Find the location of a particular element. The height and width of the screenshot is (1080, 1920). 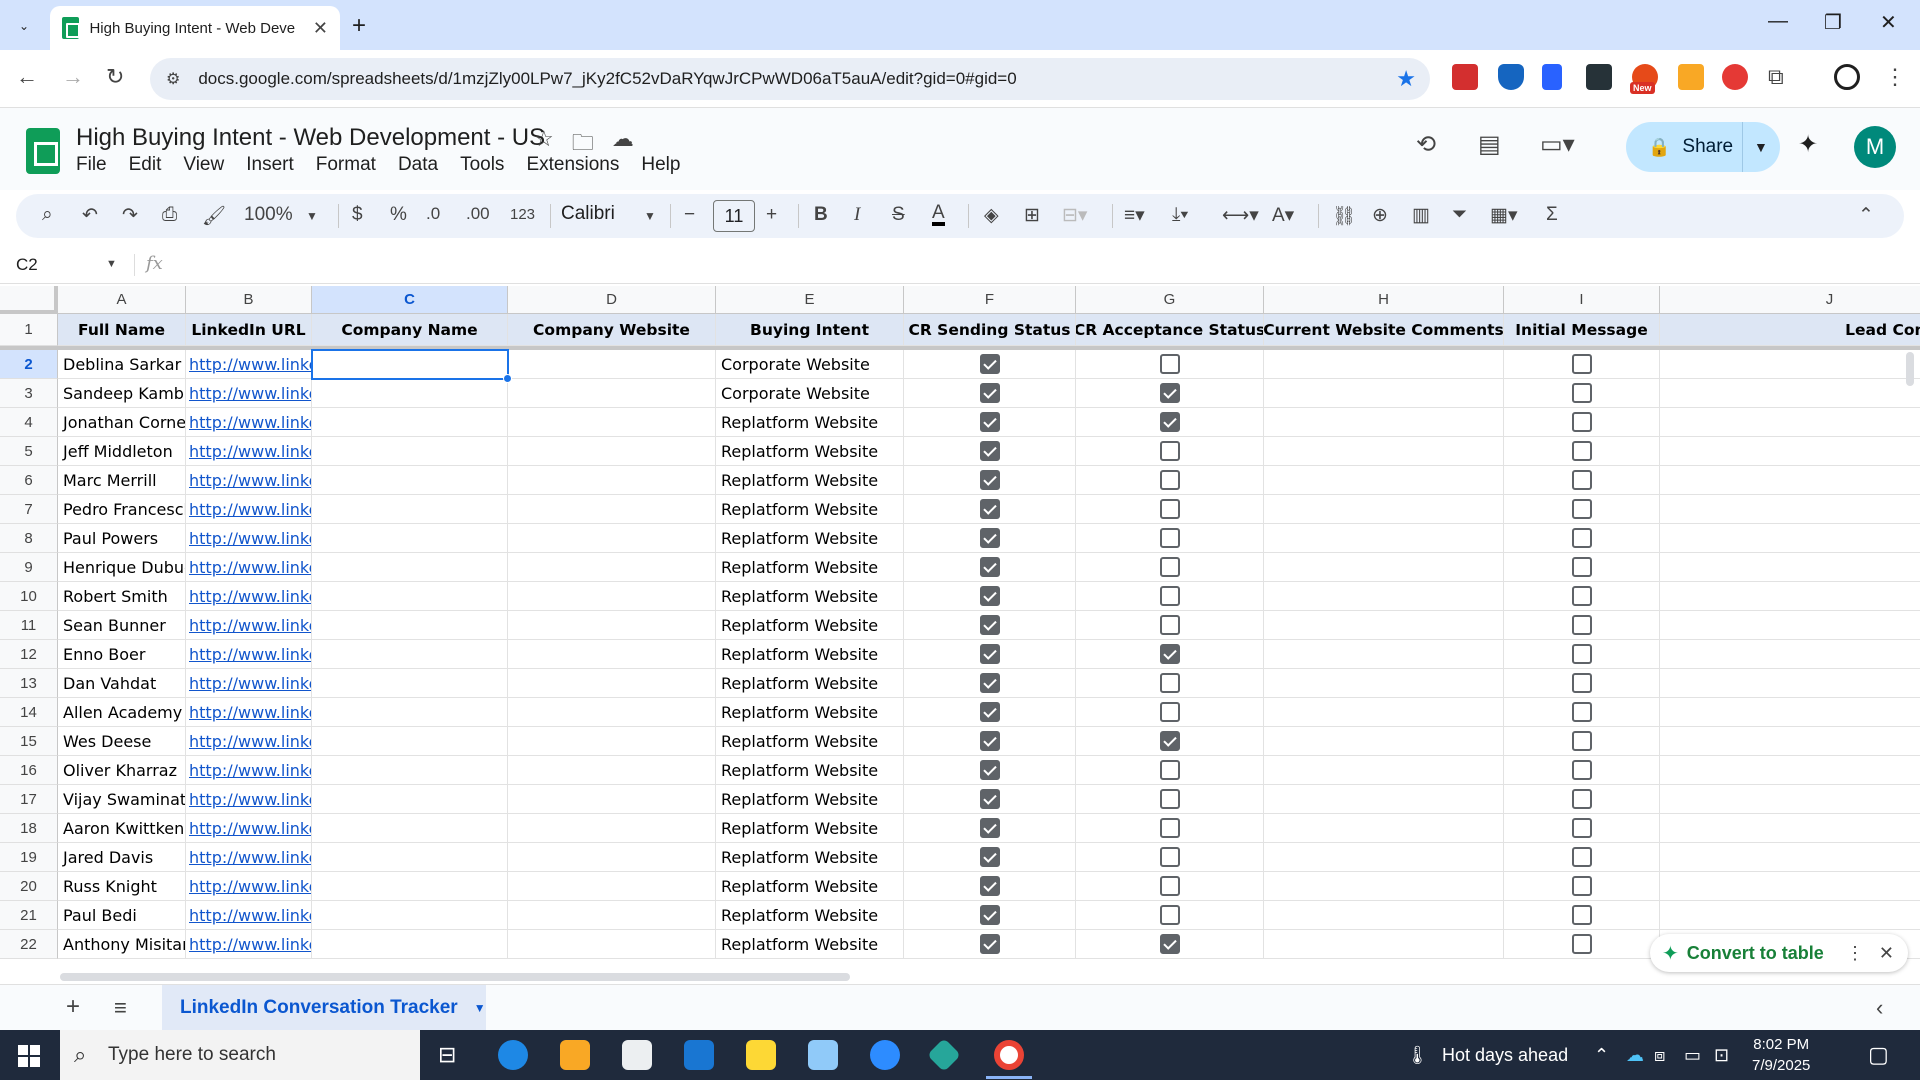

name-box: C2 is located at coordinates (27, 265).